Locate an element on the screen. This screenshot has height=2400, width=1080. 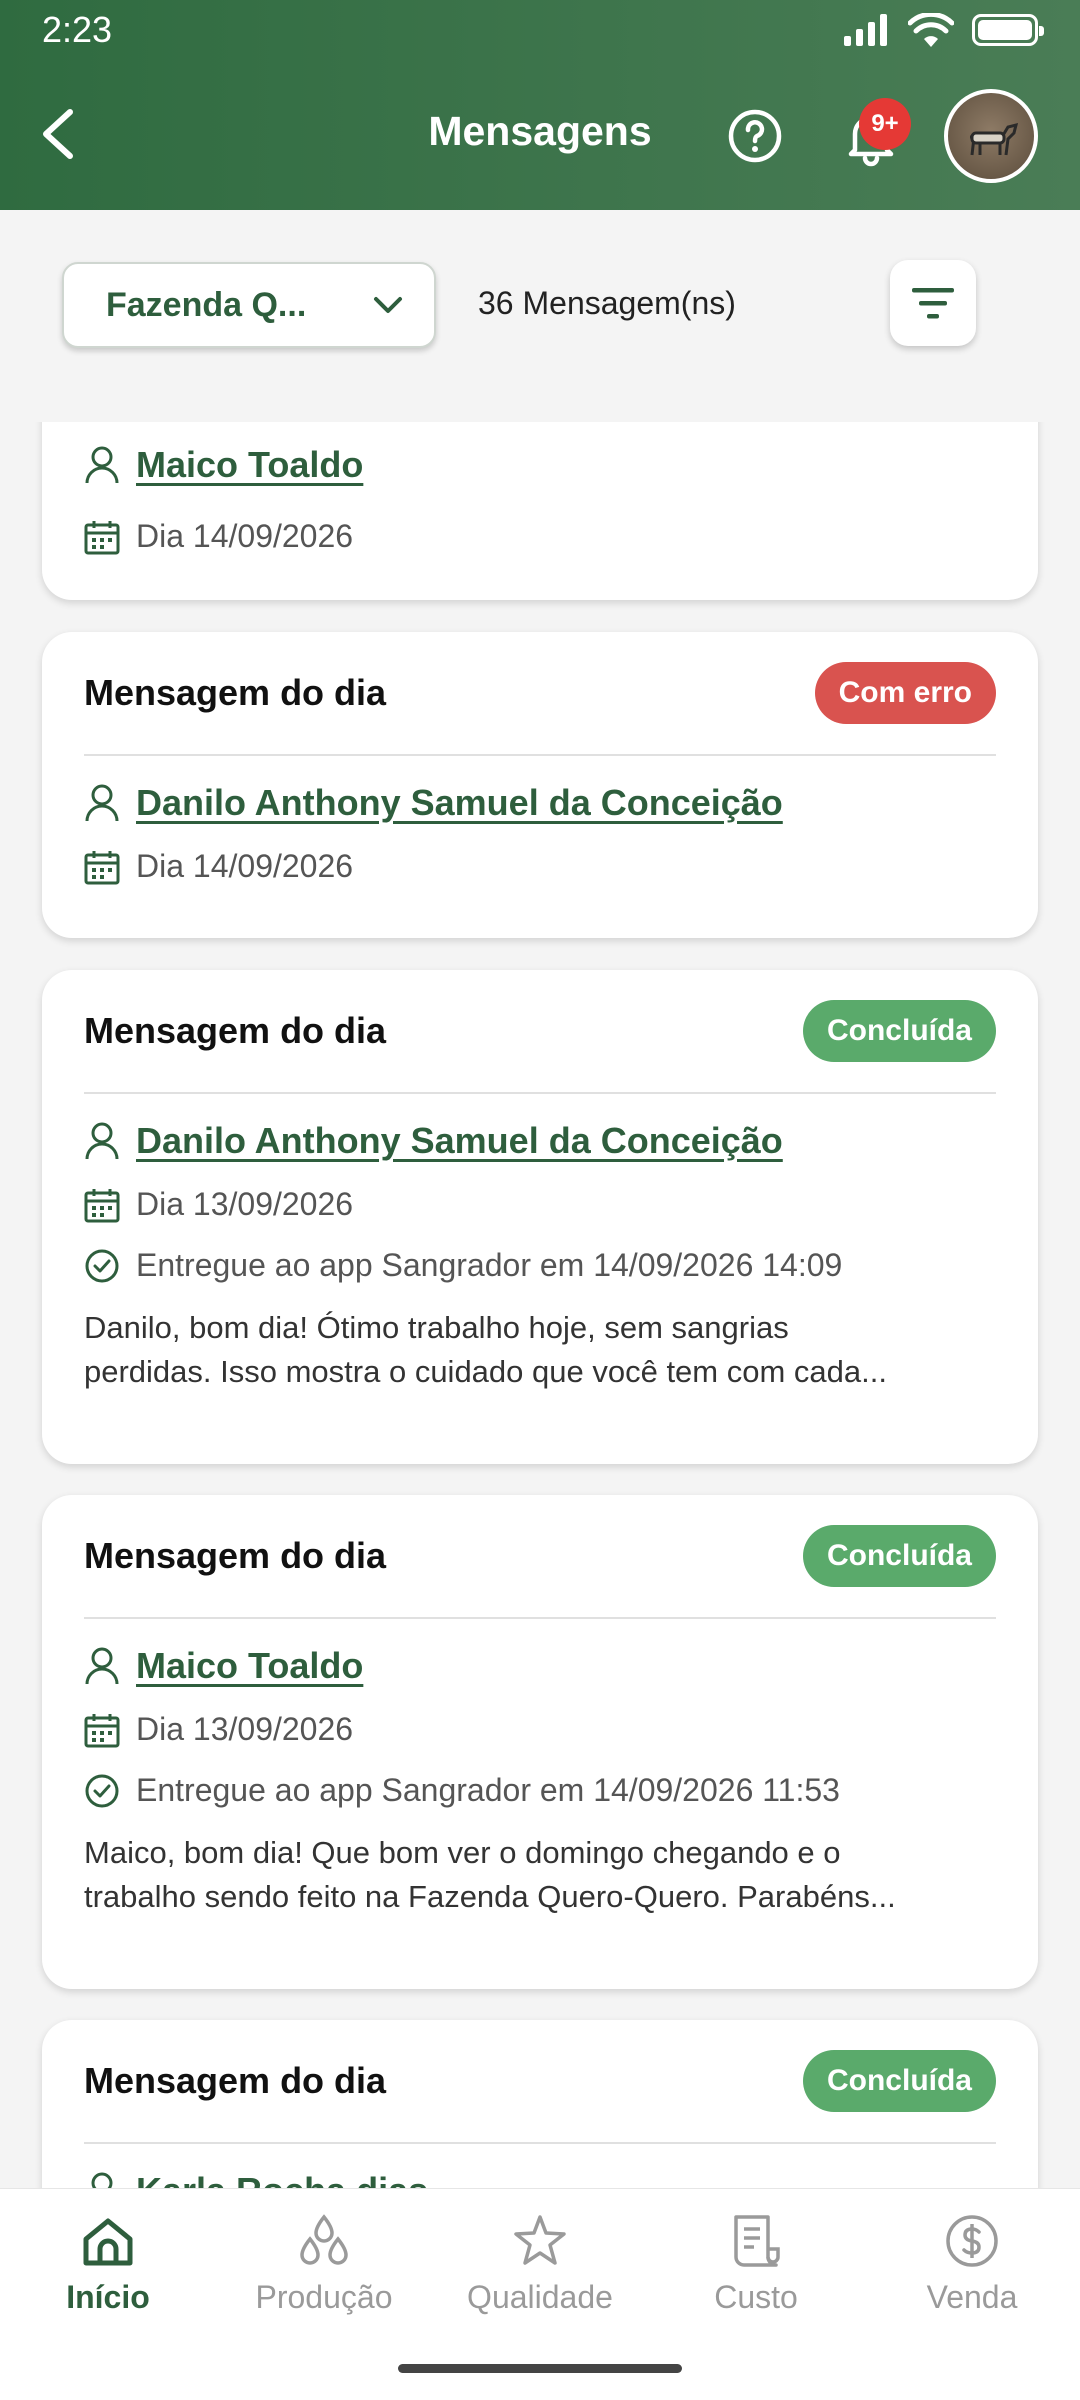
nav-item-inicio: Início is located at coordinates (108, 2264).